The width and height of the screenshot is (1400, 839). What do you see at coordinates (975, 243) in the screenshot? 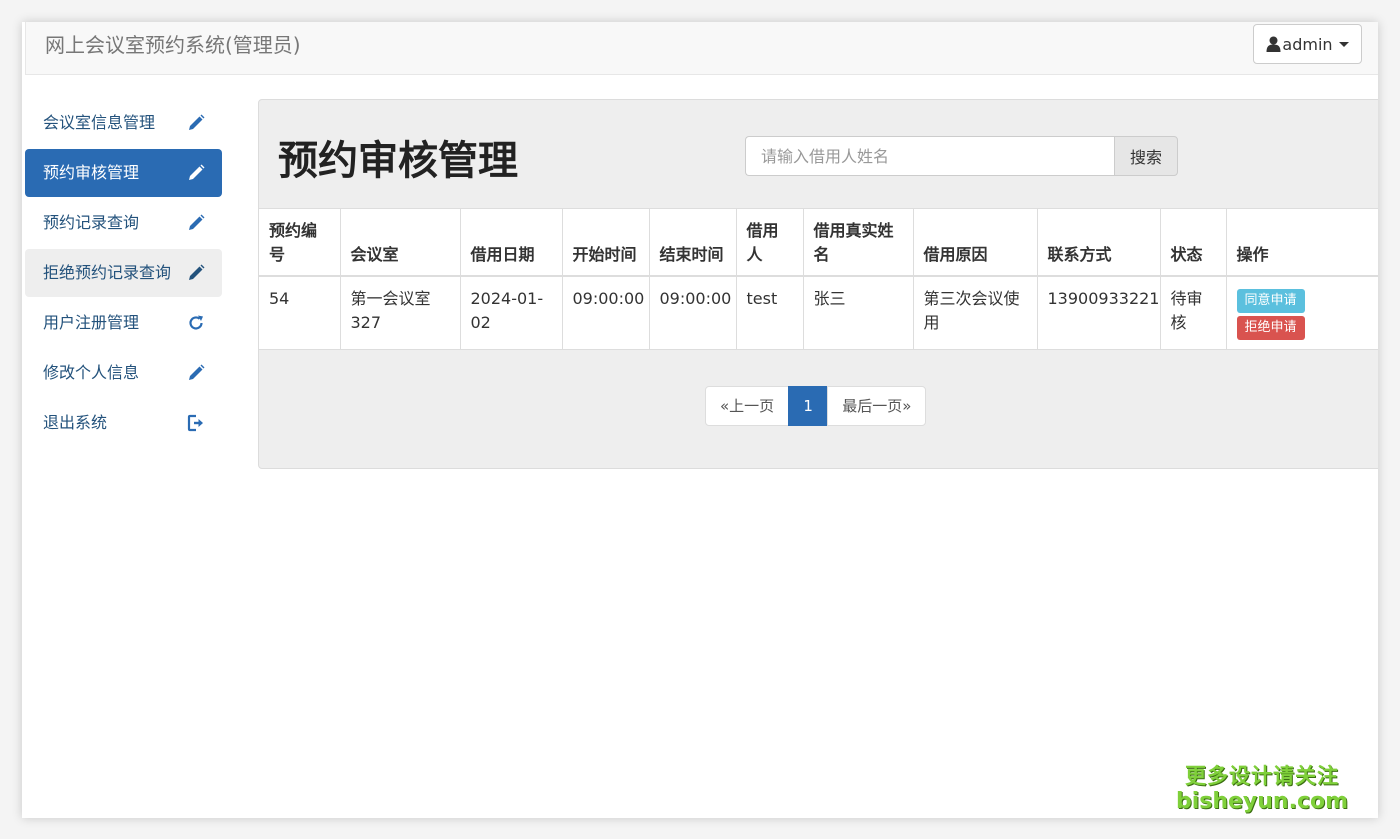
I see `column-header: 借用原因` at bounding box center [975, 243].